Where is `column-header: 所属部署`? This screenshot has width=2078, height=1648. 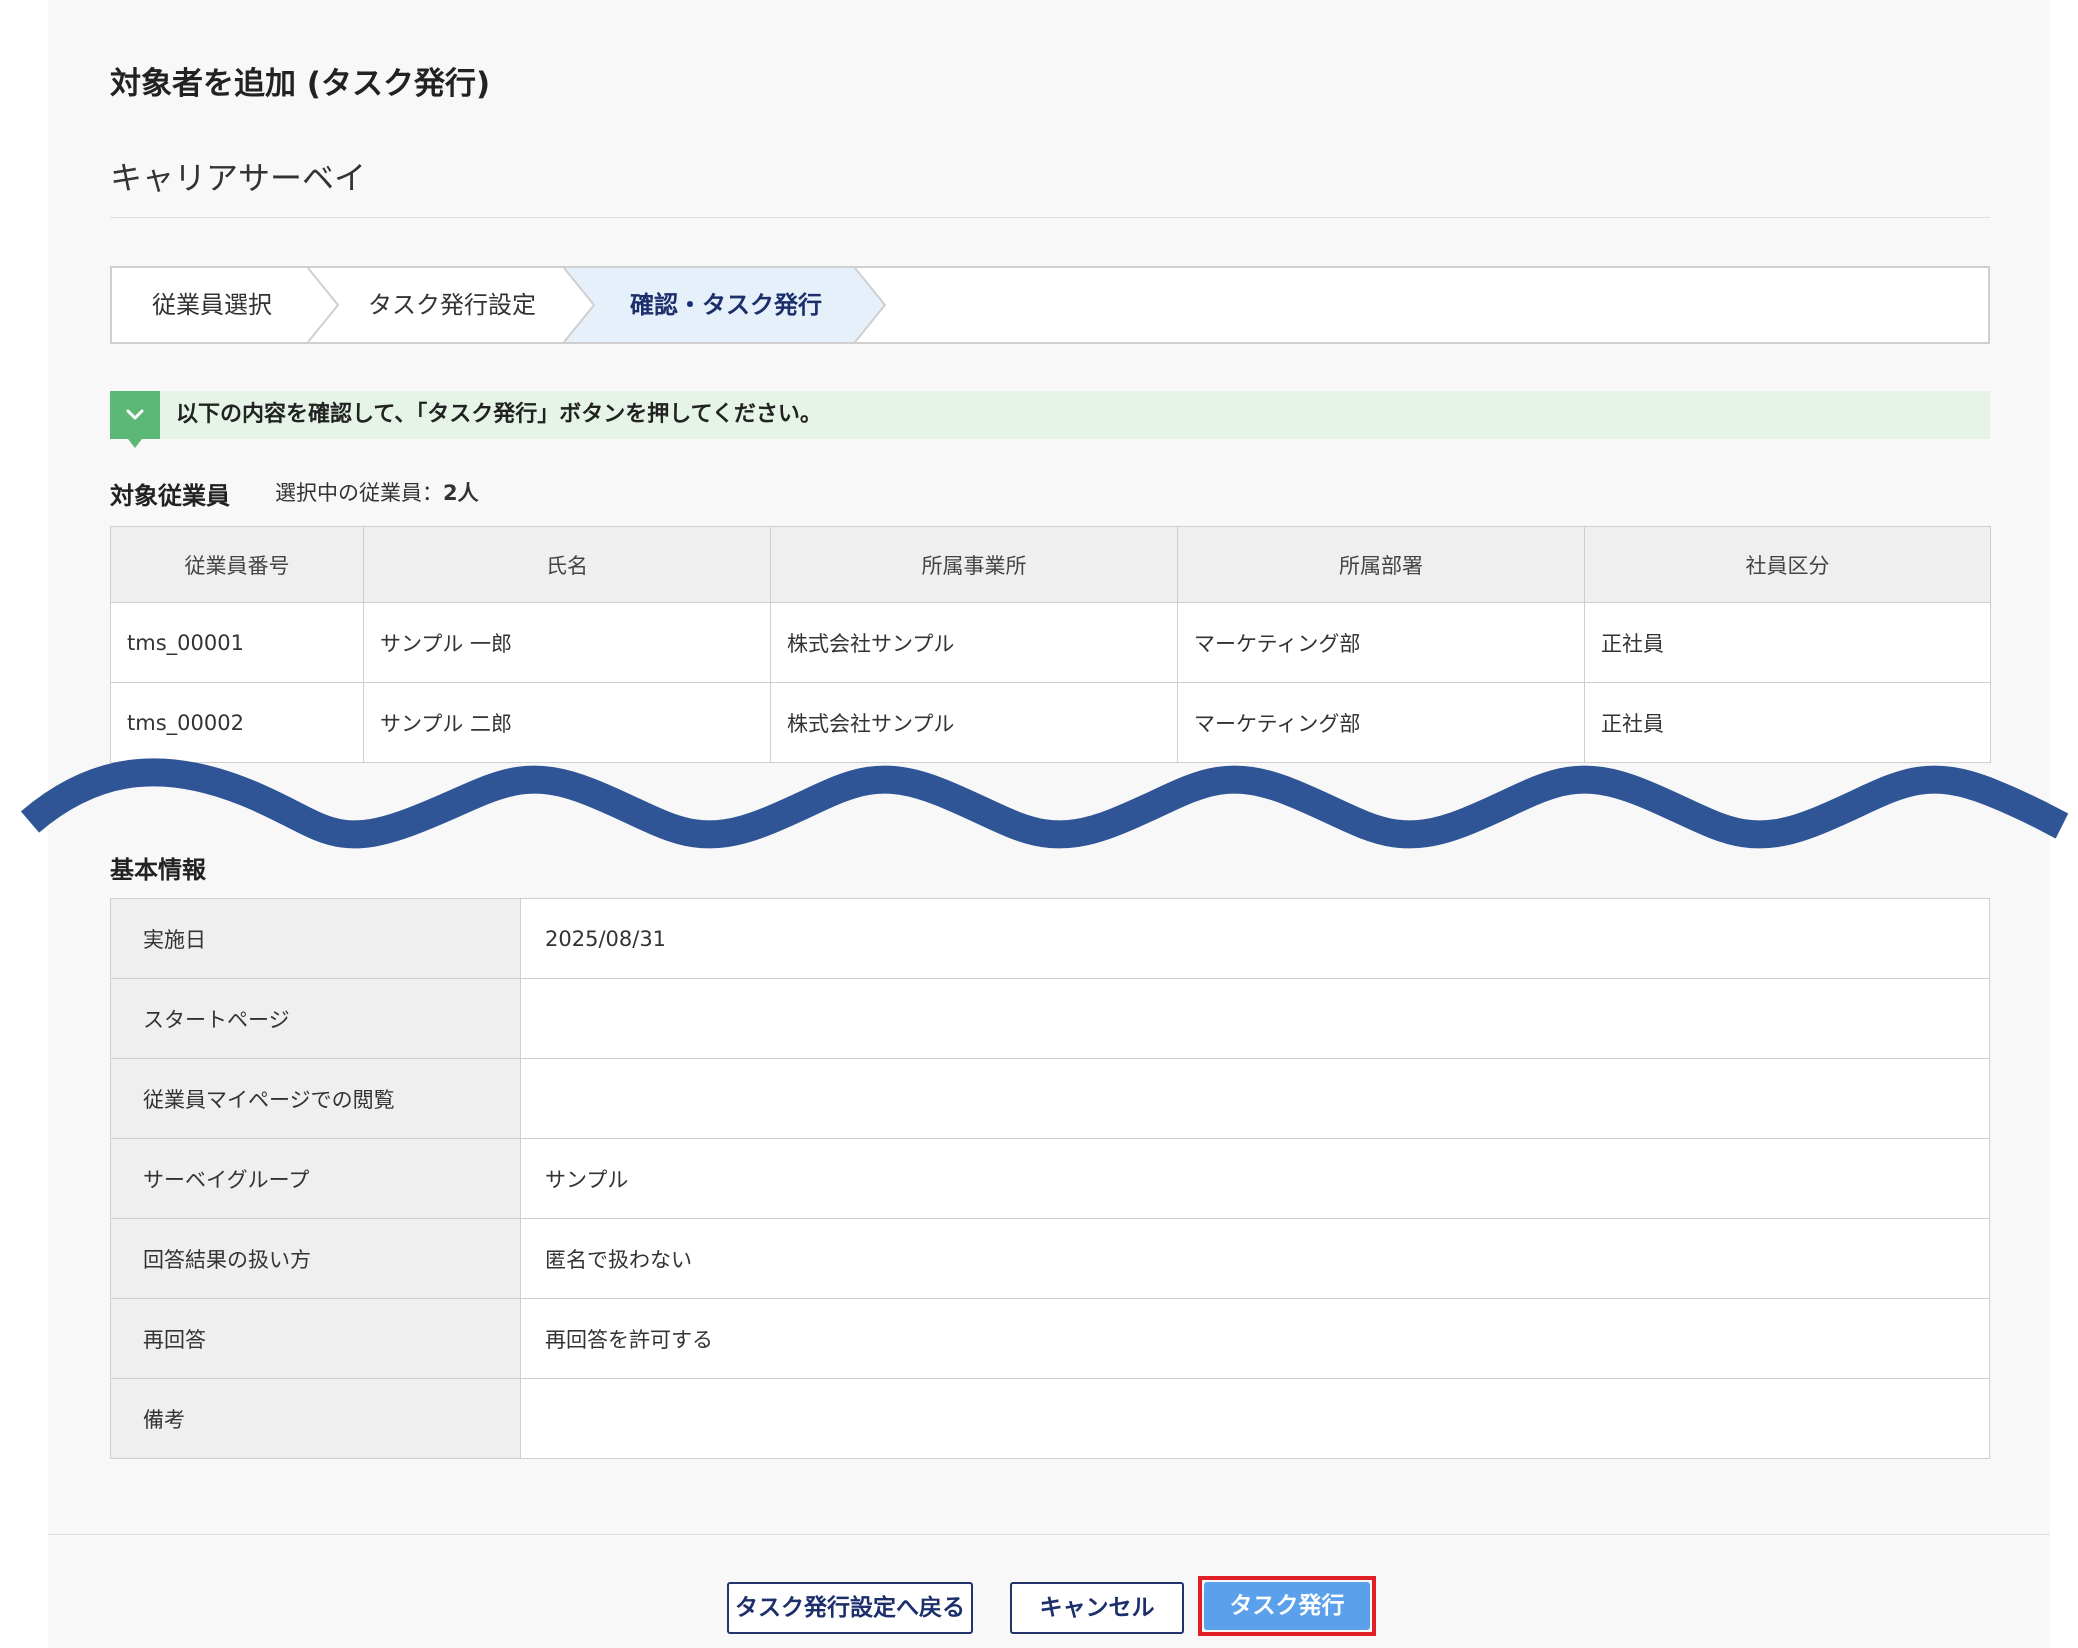
column-header: 所属部署 is located at coordinates (1381, 564).